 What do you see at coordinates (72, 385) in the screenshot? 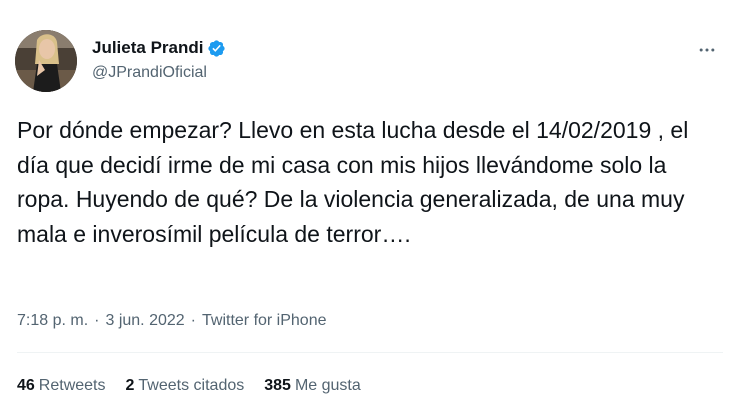
I see `retweets-label: Retweets` at bounding box center [72, 385].